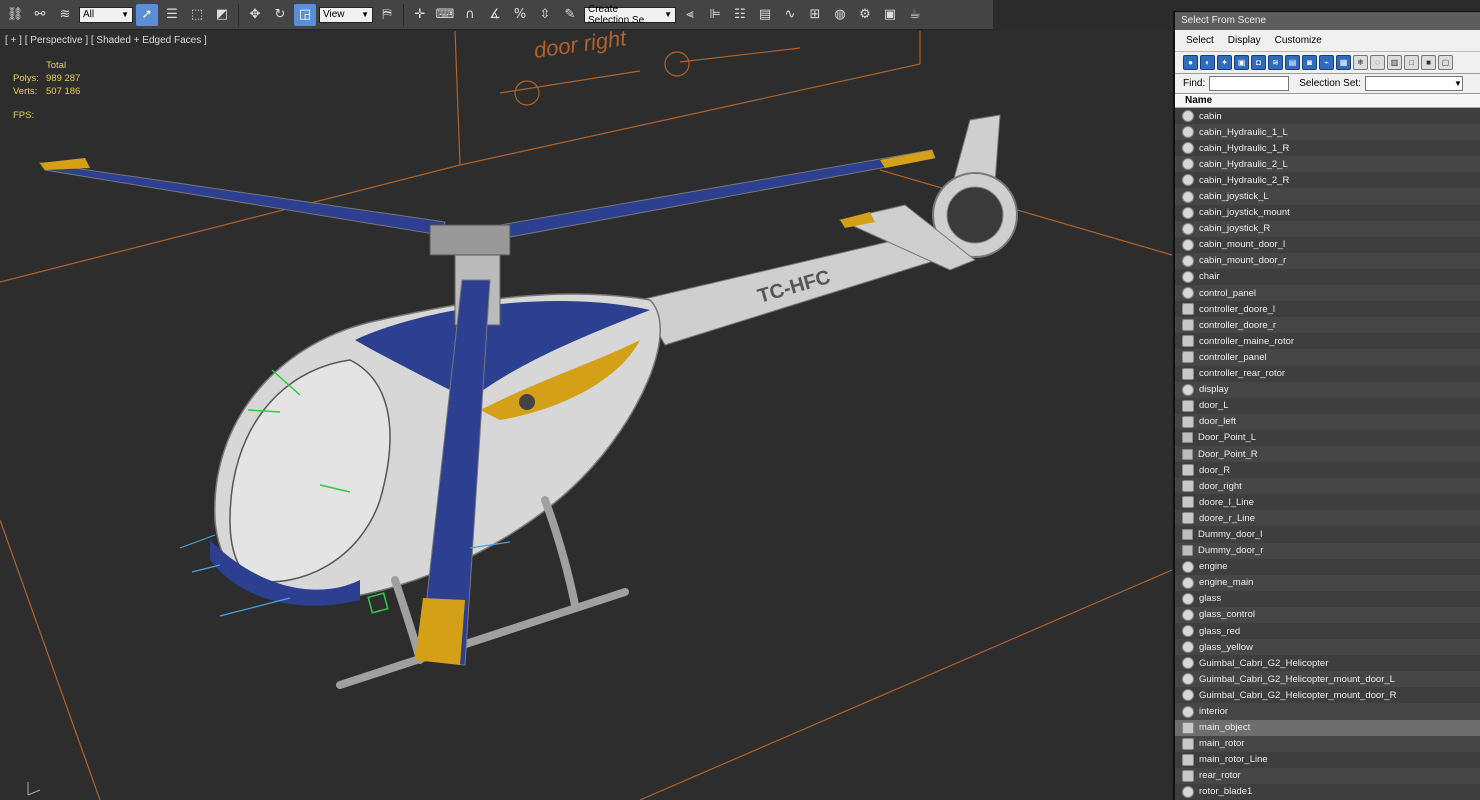 This screenshot has height=800, width=1480. What do you see at coordinates (1327, 21) in the screenshot?
I see `panel-title: Select From Scene` at bounding box center [1327, 21].